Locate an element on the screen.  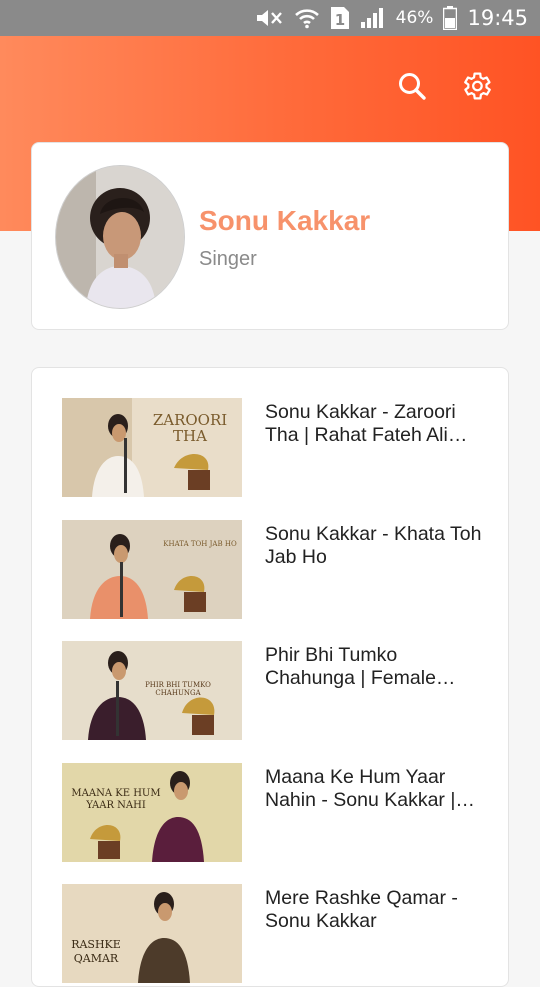
status-bar: 1 46% 19:45 is located at coordinates (270, 18).